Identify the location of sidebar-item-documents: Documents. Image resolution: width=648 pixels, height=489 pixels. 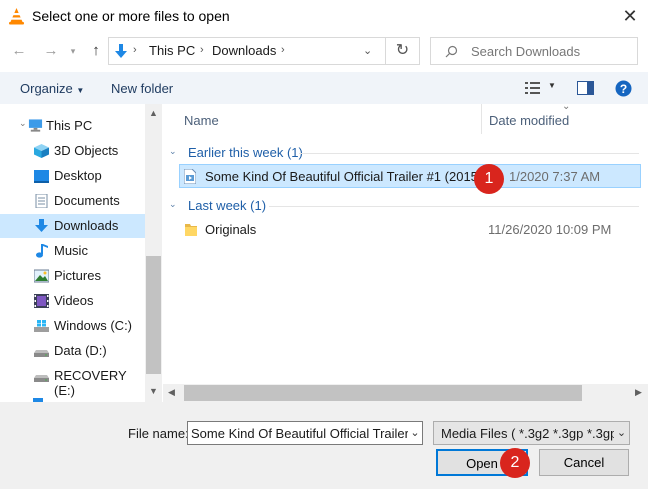
(72, 201).